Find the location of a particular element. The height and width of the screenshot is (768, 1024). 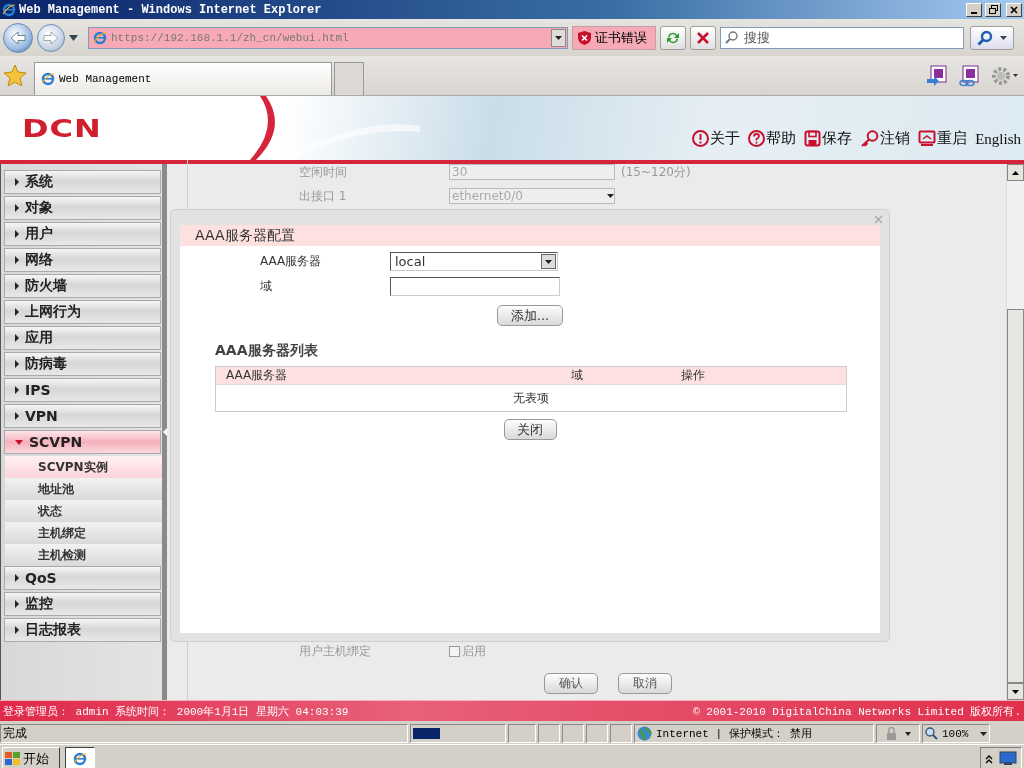

domain-input-field is located at coordinates (475, 286).